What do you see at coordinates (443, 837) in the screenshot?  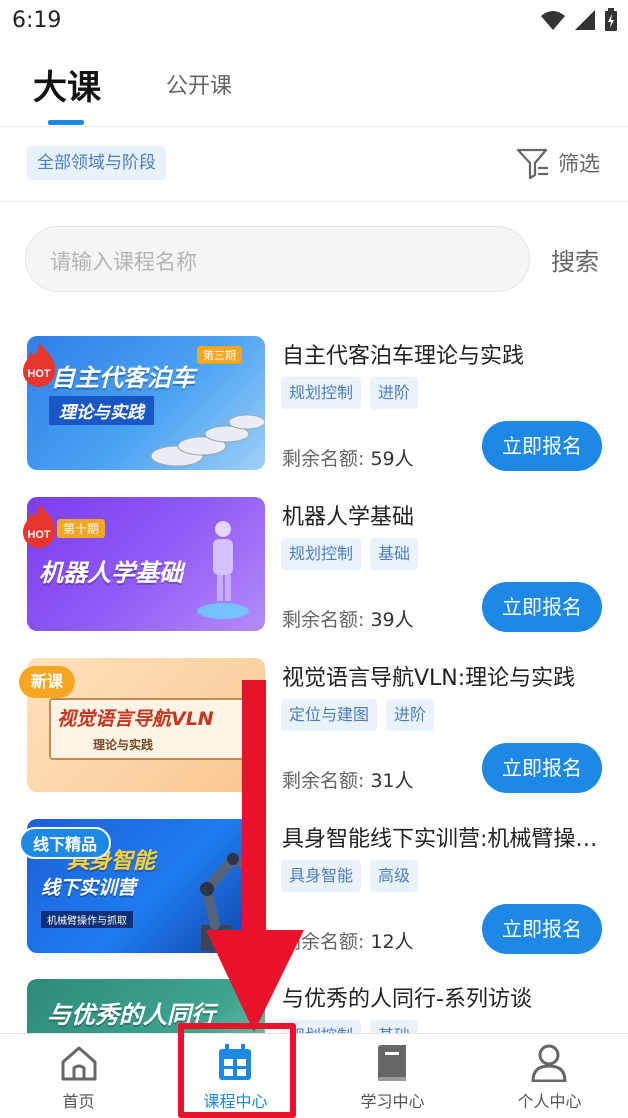 I see `course-title: 具身智能线下实训营:机械臂操作与抓取` at bounding box center [443, 837].